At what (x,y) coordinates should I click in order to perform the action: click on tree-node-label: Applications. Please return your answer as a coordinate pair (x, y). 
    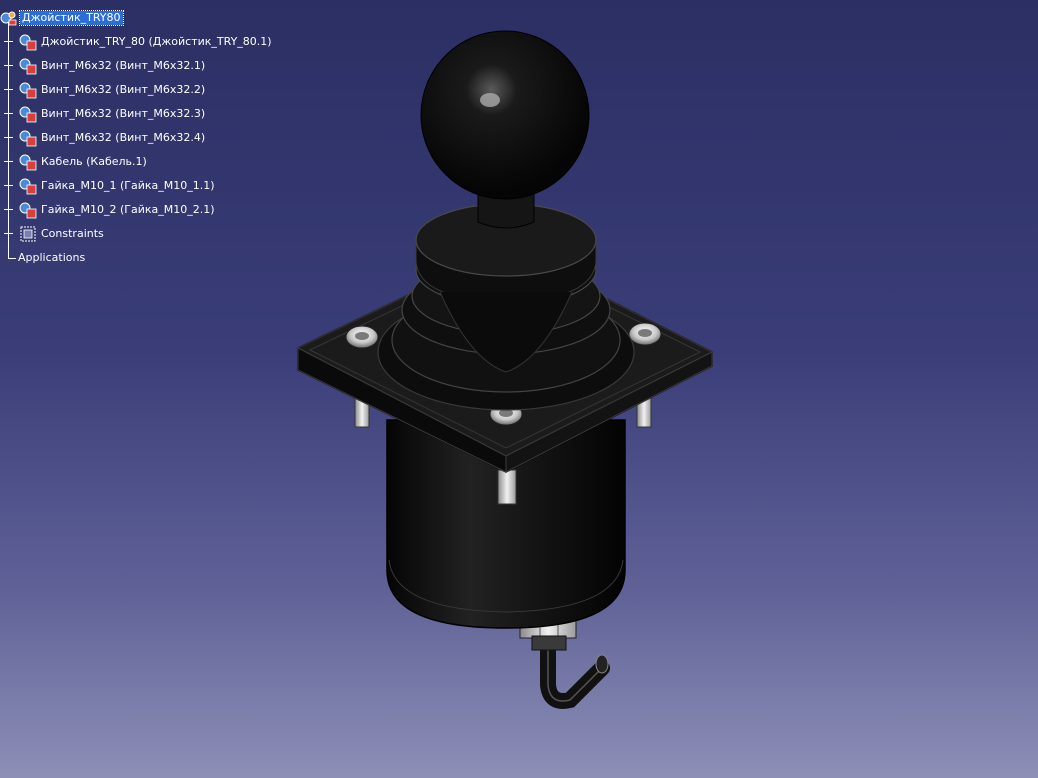
    Looking at the image, I should click on (52, 257).